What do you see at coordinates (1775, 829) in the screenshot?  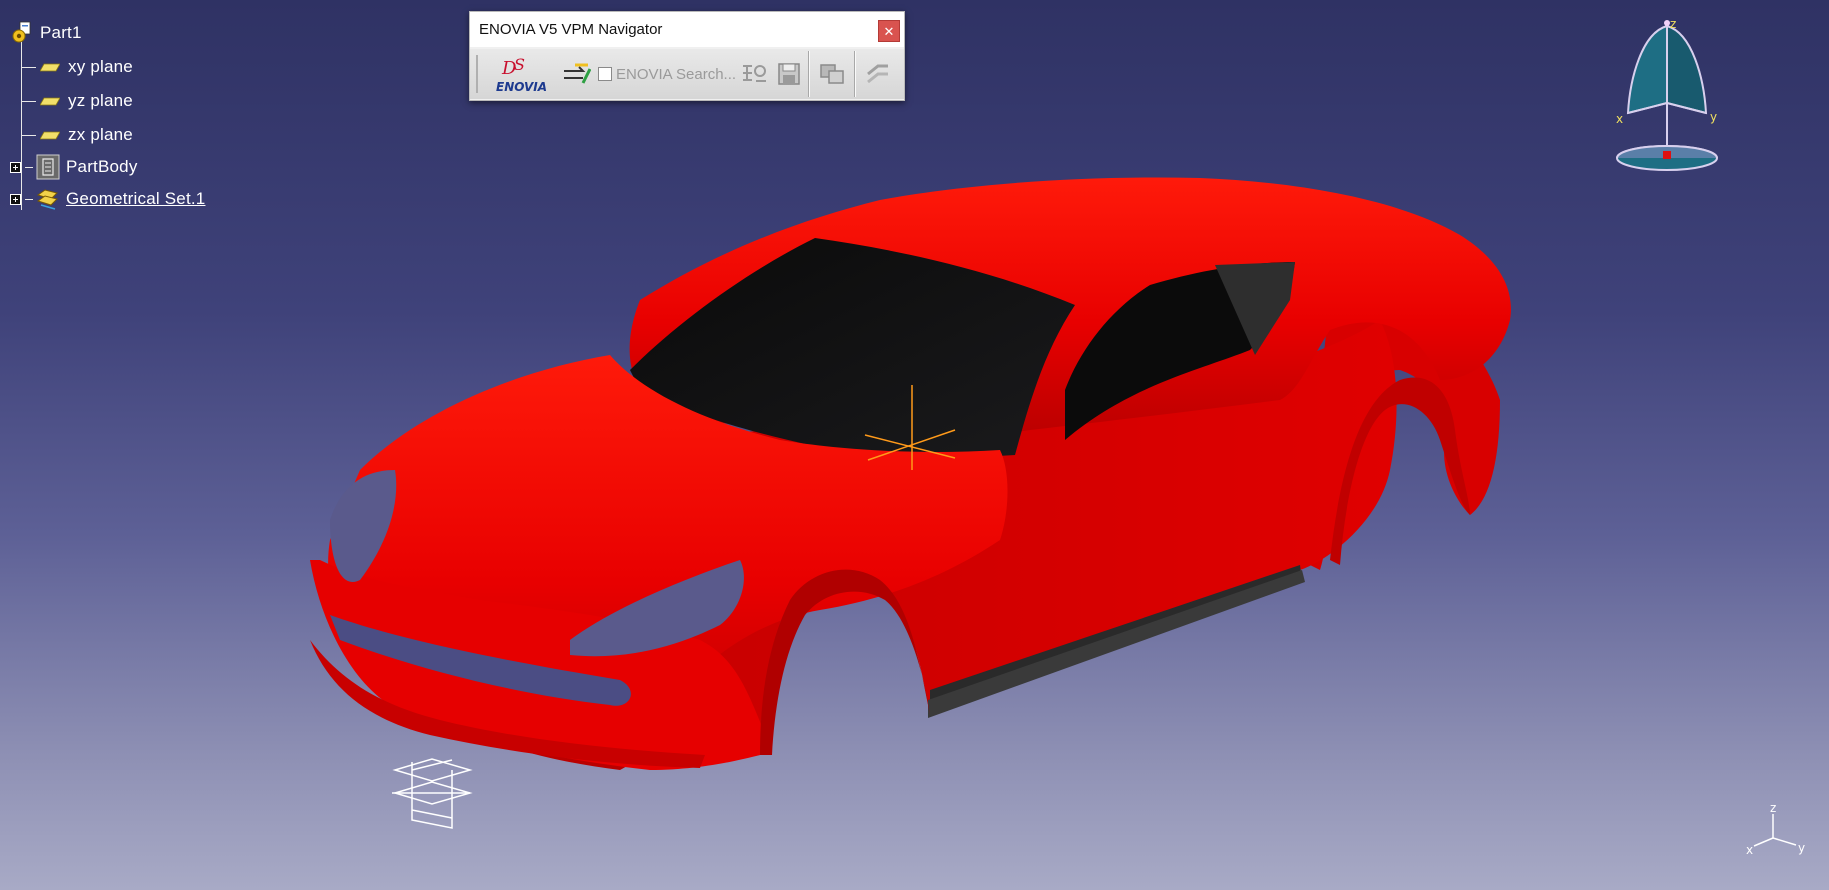 I see `axis-icon: z x y` at bounding box center [1775, 829].